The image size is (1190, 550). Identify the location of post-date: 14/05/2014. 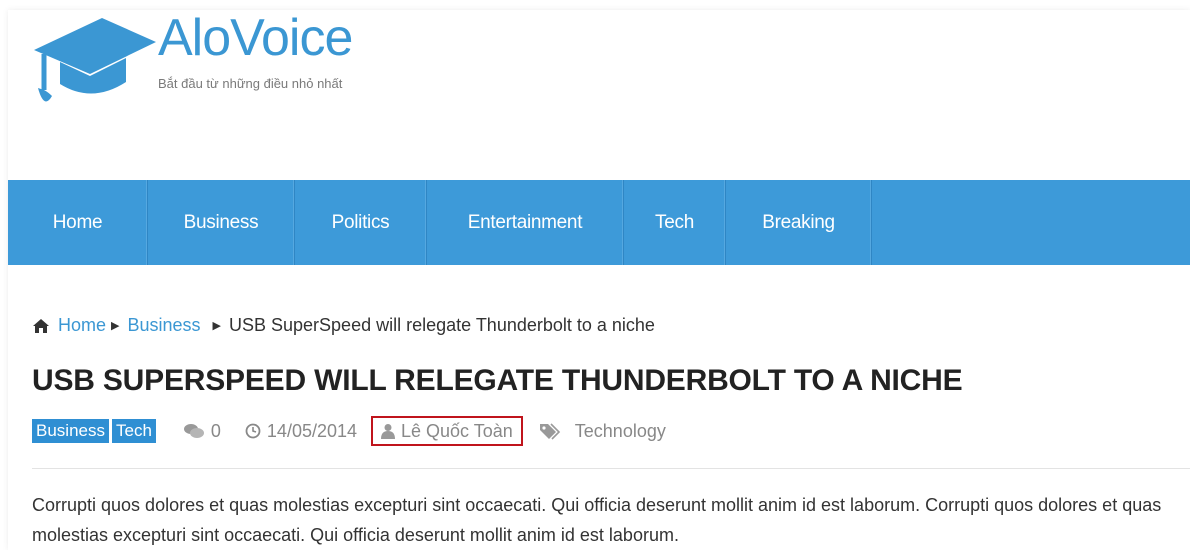
(301, 431).